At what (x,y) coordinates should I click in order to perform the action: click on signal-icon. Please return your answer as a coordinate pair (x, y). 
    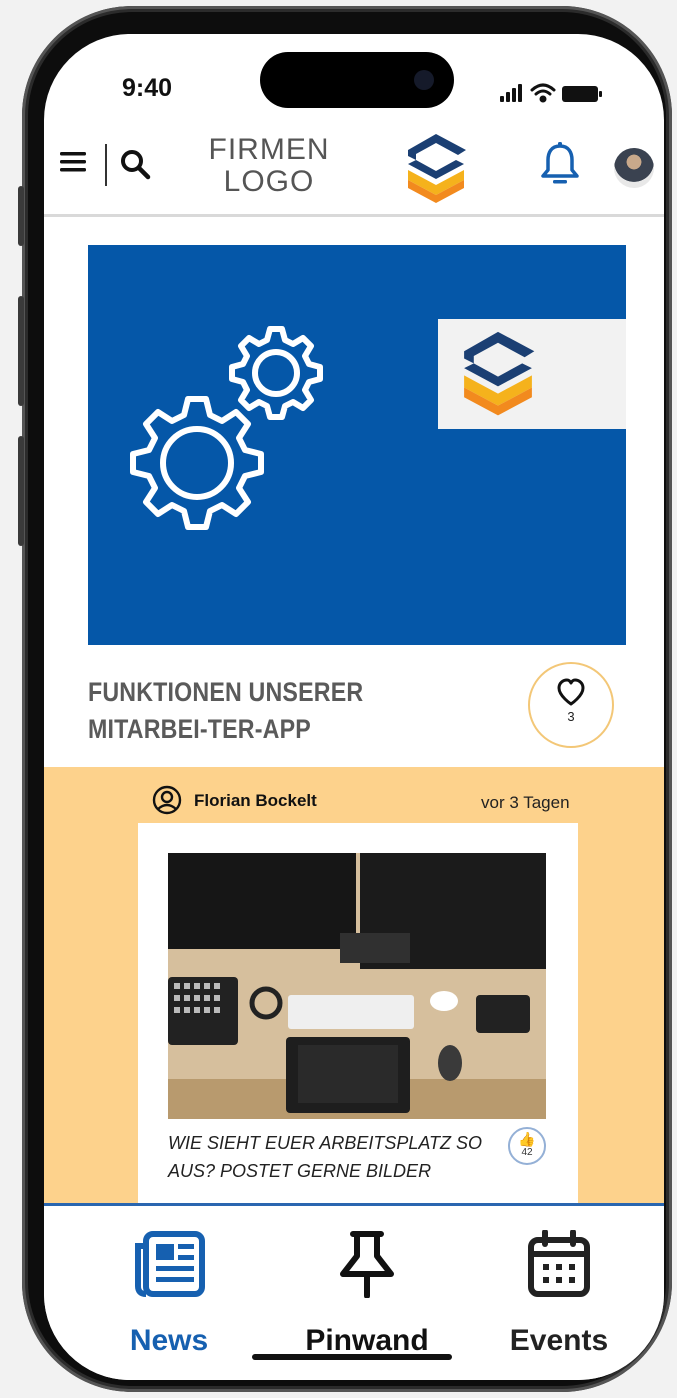
    Looking at the image, I should click on (511, 93).